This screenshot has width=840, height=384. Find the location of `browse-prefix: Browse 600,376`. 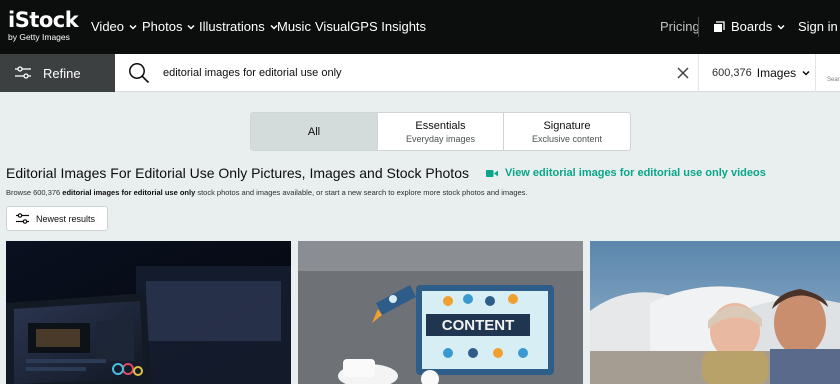

browse-prefix: Browse 600,376 is located at coordinates (34, 192).